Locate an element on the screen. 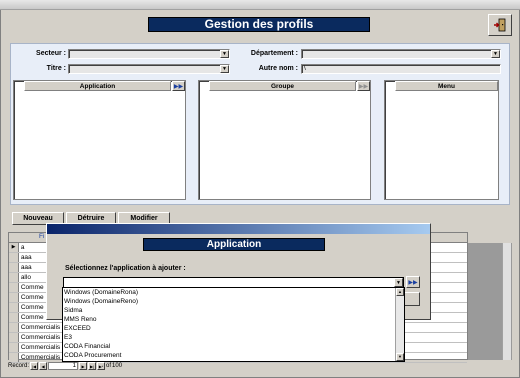 The image size is (520, 378). next-record-button: ▶ is located at coordinates (83, 366).